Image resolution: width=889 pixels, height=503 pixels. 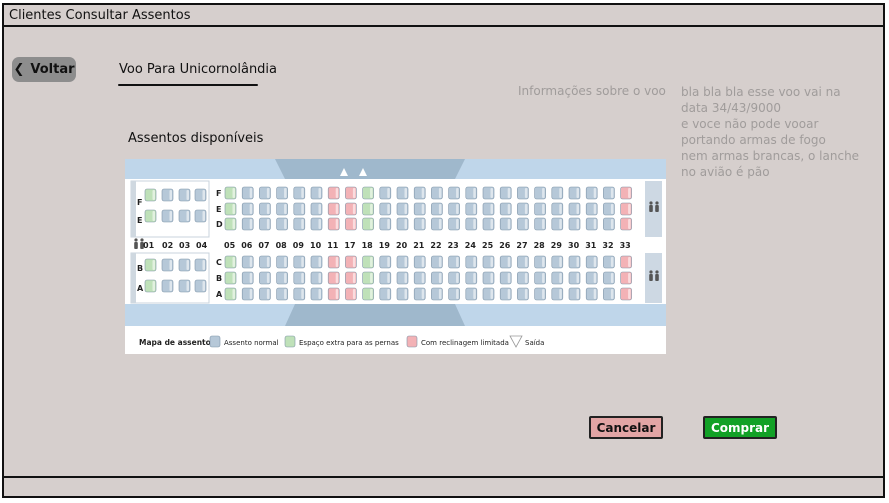 I want to click on row-number-label: 11, so click(x=333, y=245).